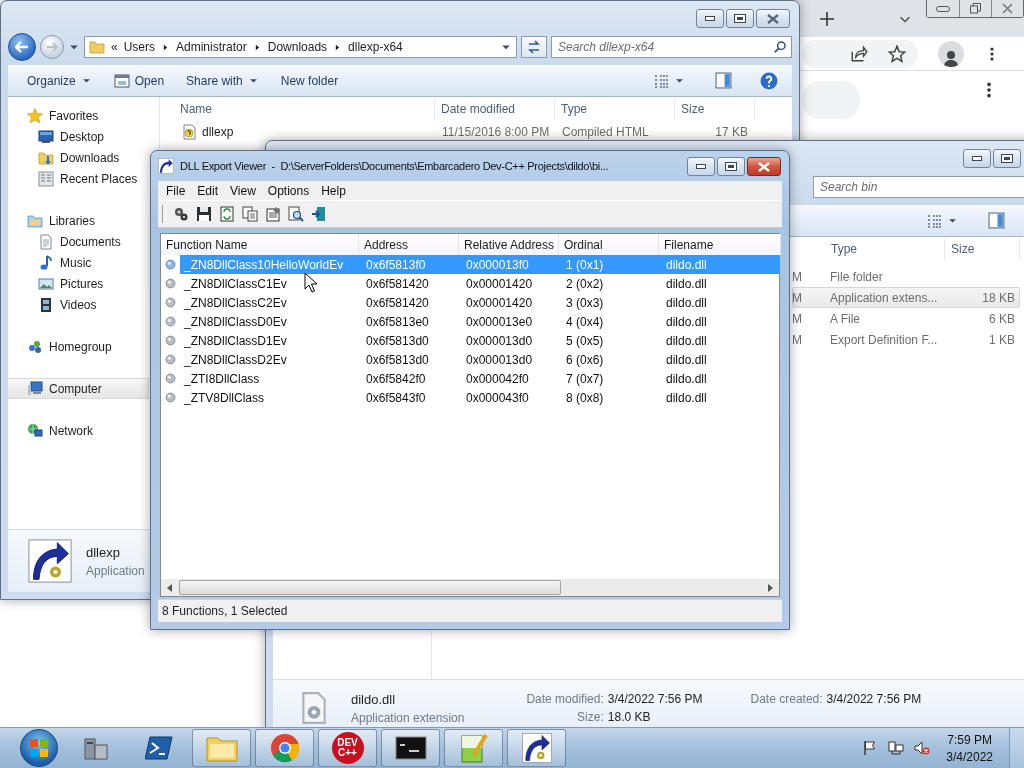  What do you see at coordinates (480, 397) in the screenshot?
I see `table-row: _ZTV8DllClass 0x6f5843f0 0x000043f0 8 (0x8) dildo.dll` at bounding box center [480, 397].